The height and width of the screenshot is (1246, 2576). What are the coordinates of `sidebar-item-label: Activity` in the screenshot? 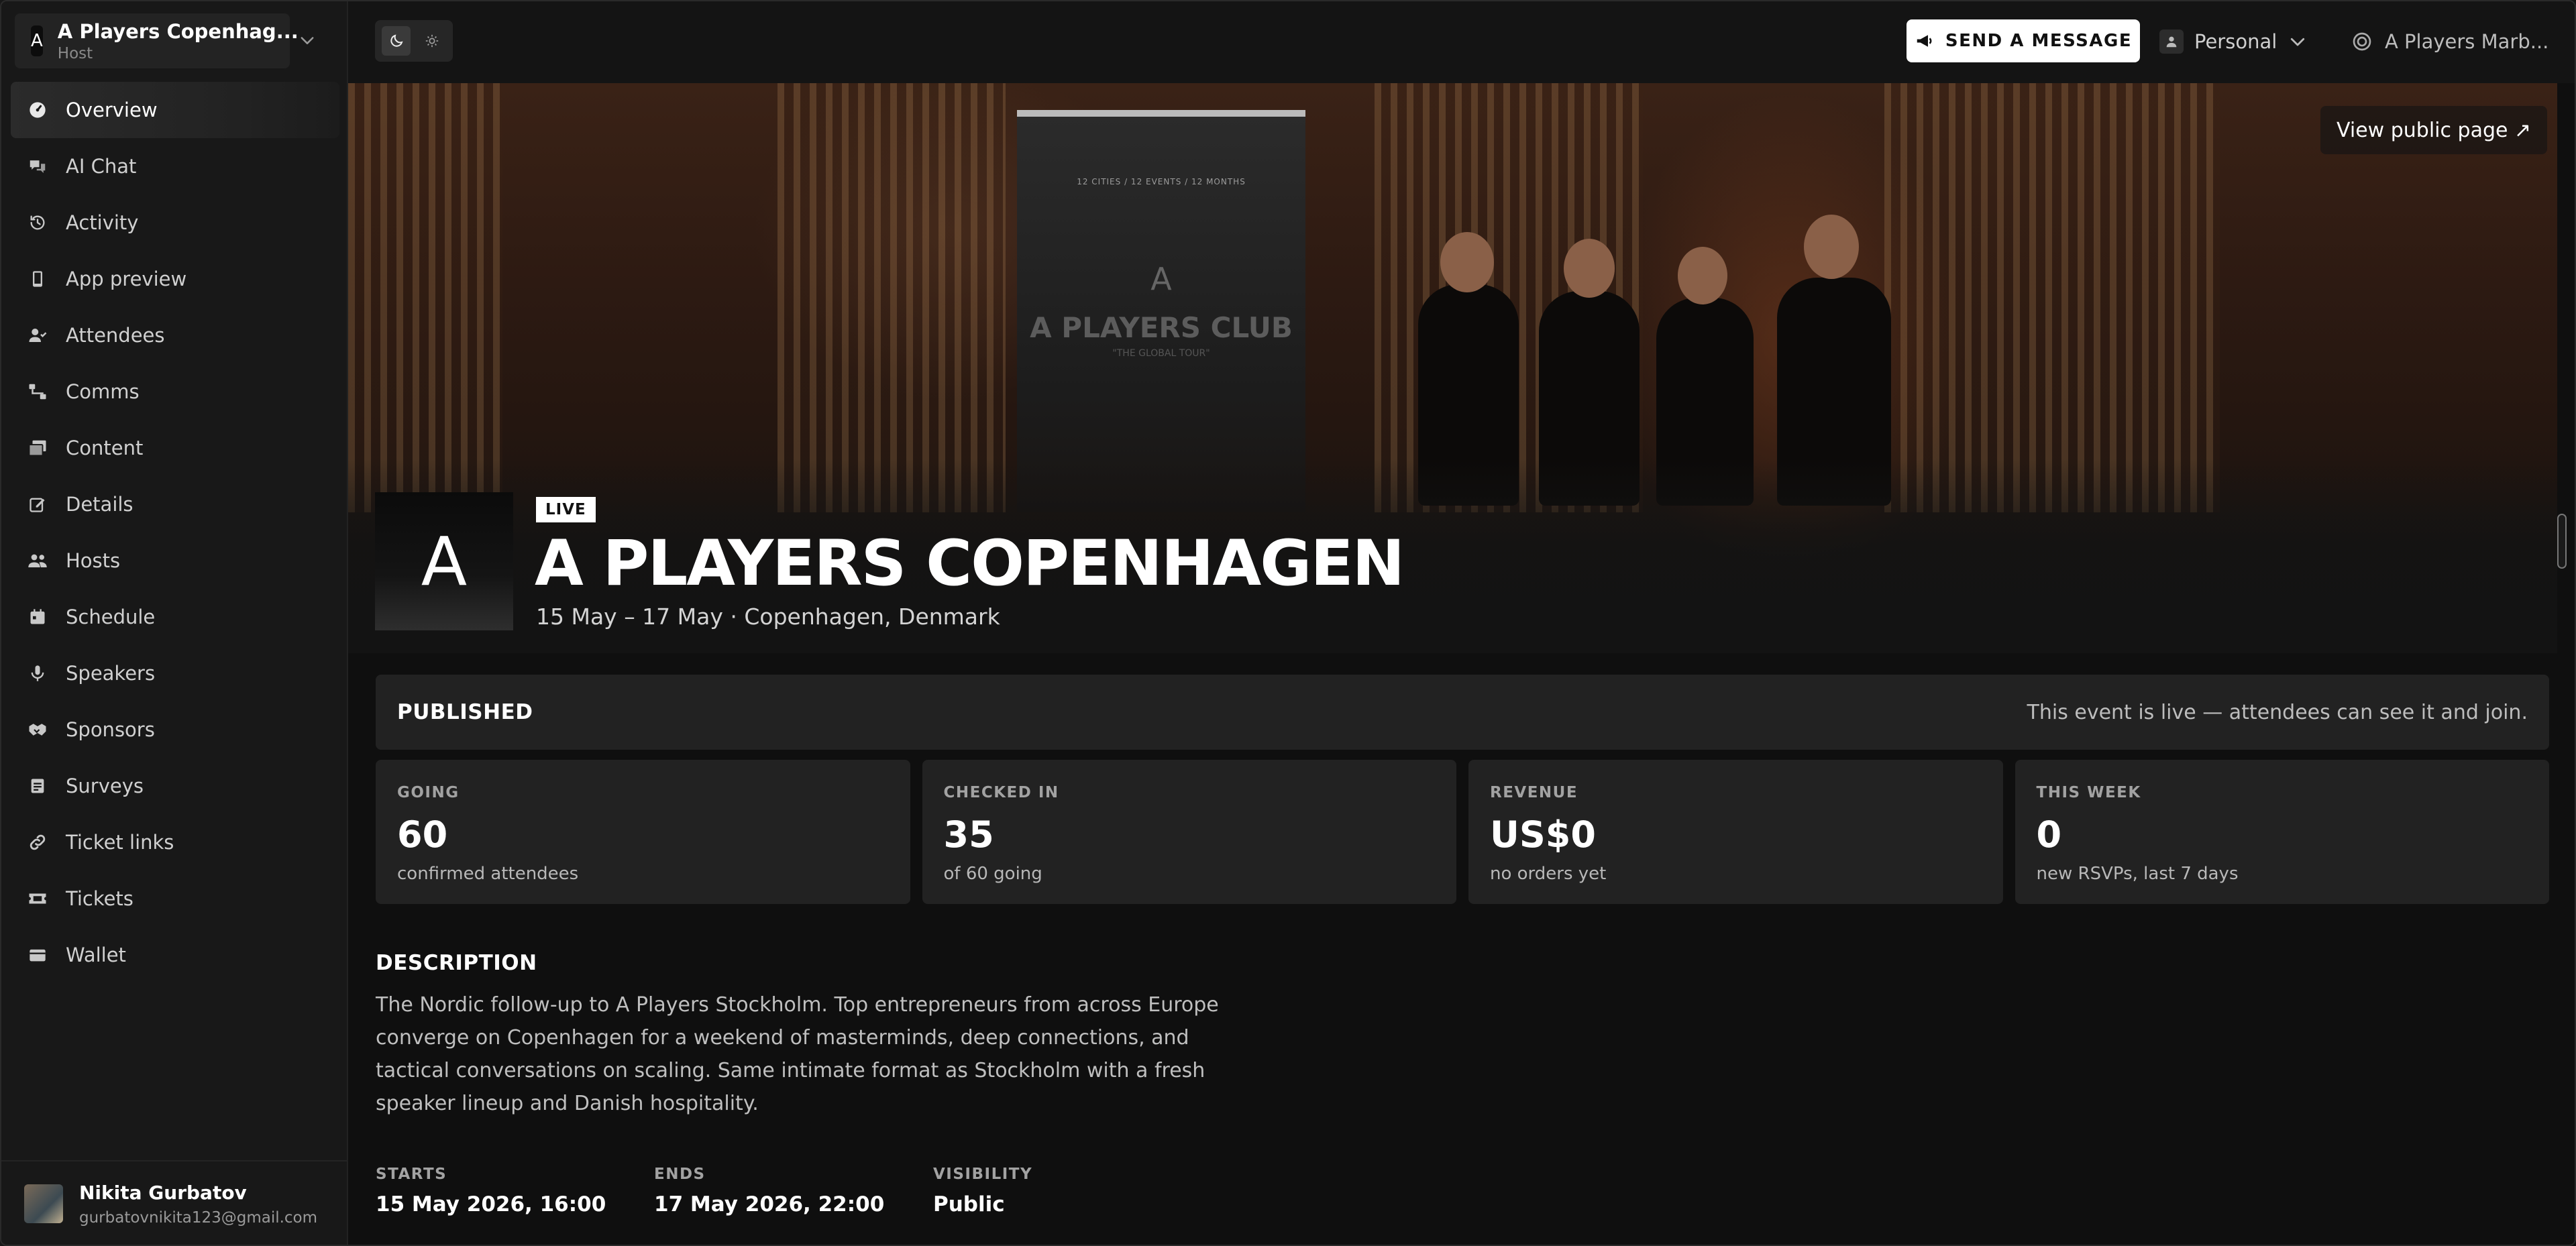 It's located at (102, 222).